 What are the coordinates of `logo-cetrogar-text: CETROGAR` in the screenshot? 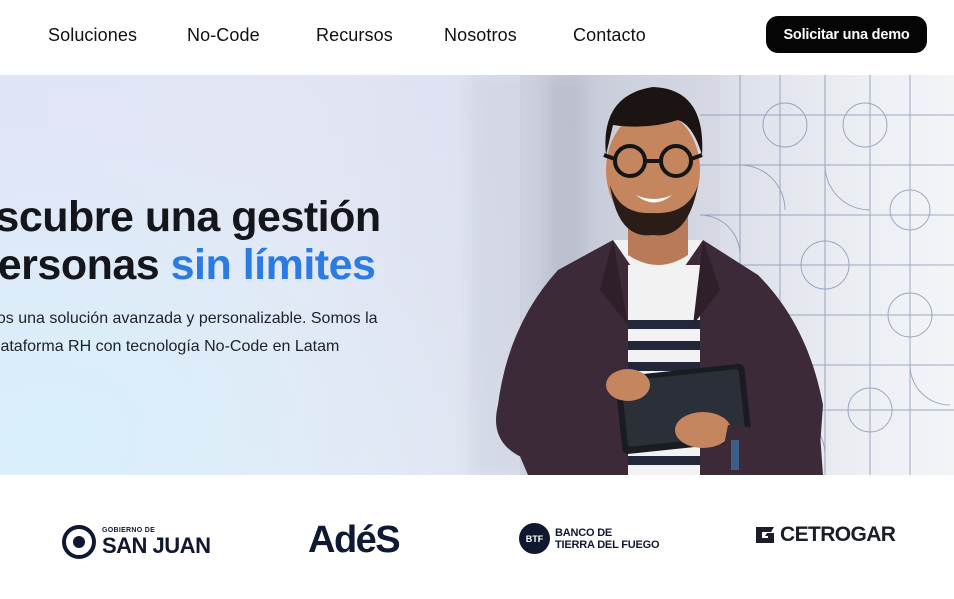 It's located at (838, 534).